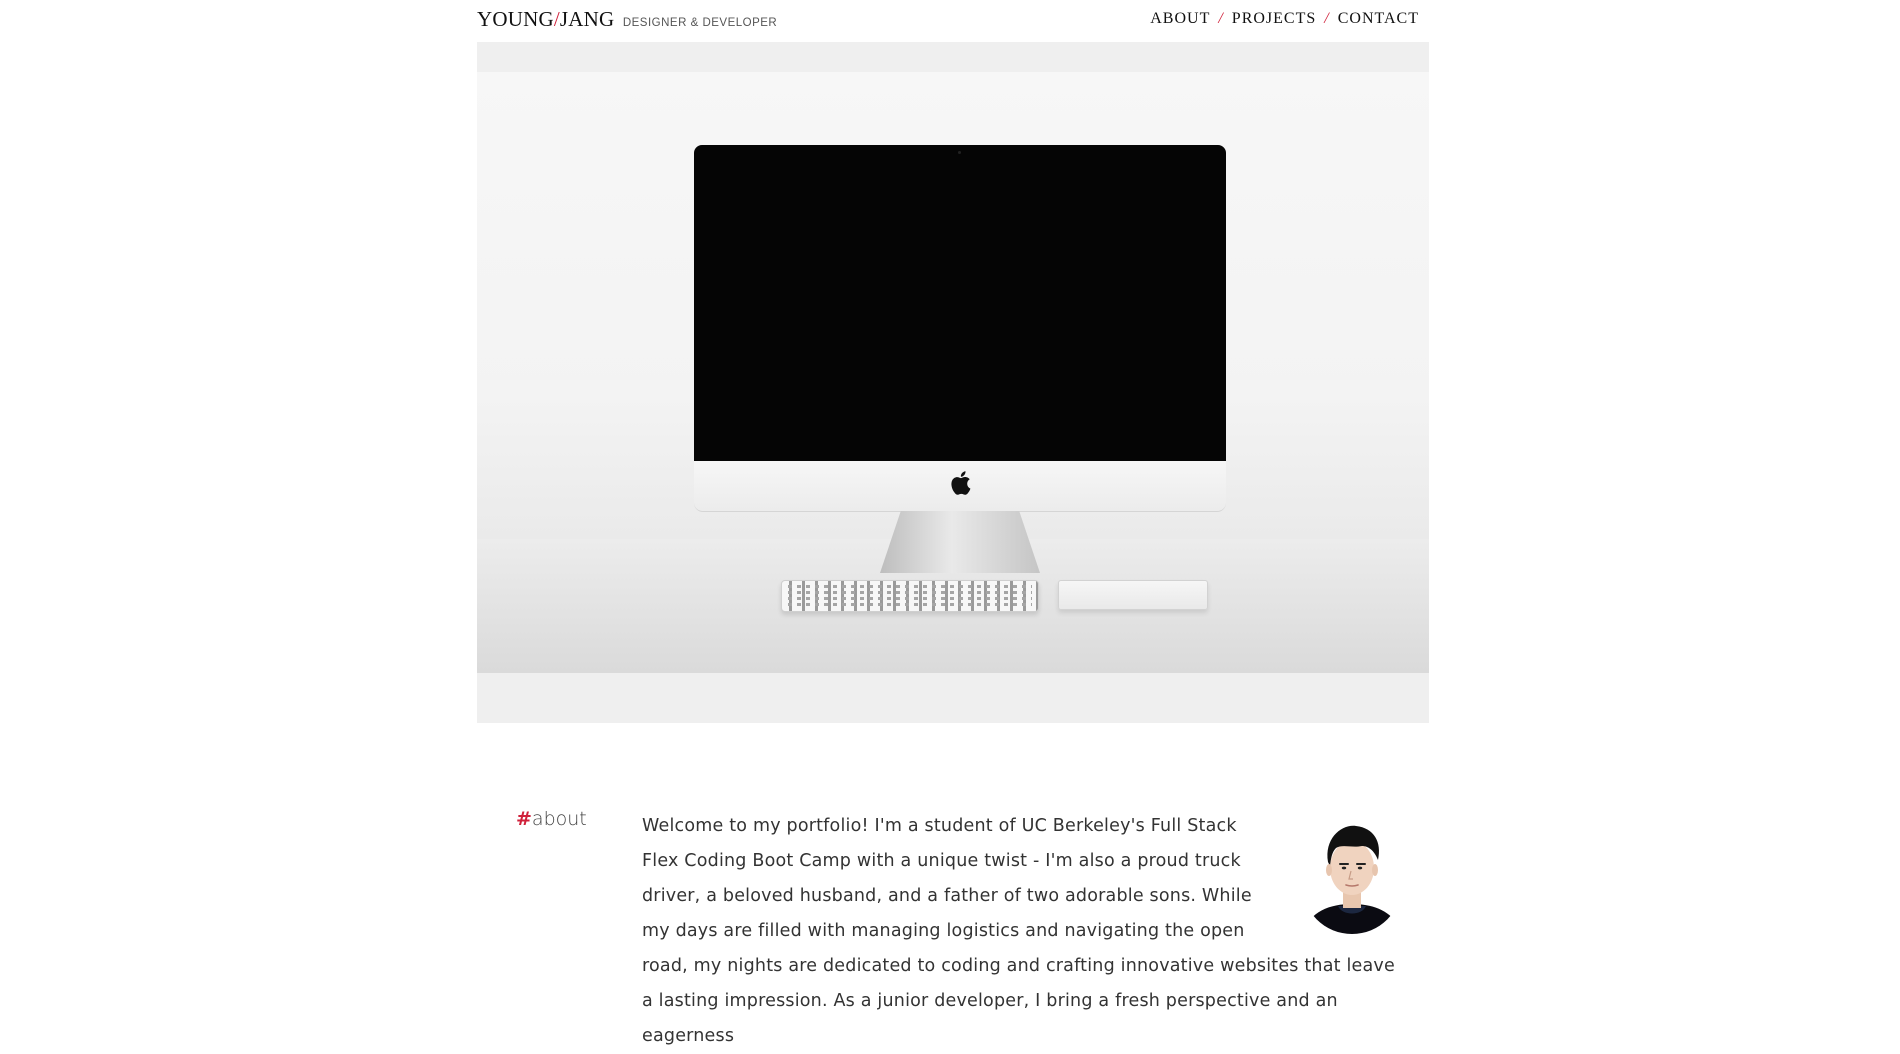 The height and width of the screenshot is (1054, 1900). Describe the element at coordinates (910, 596) in the screenshot. I see `keyboard` at that location.